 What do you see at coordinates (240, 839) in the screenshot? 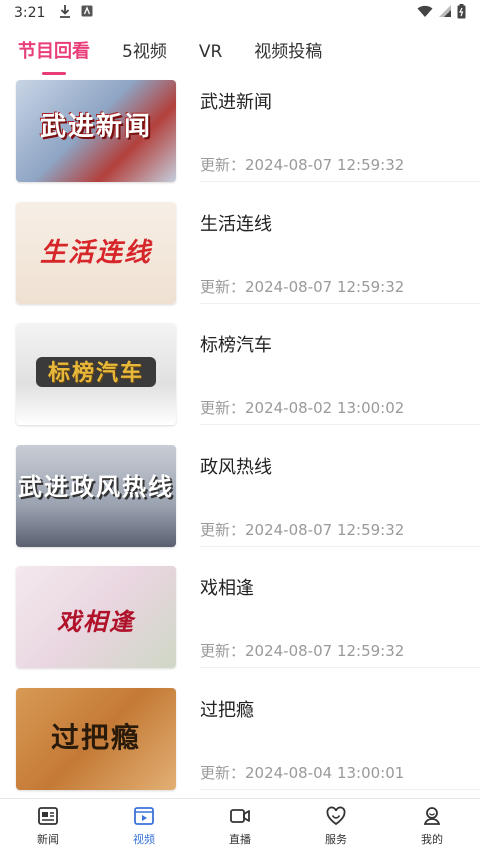
I see `nav-label: 直播` at bounding box center [240, 839].